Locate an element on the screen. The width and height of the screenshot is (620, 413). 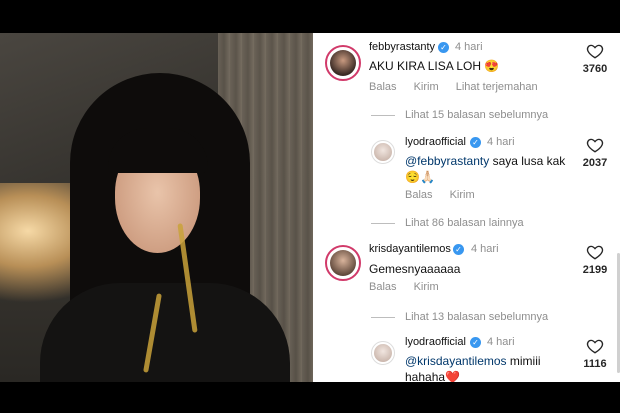
view-replies-label: Lihat 13 balasan sebelumnya is located at coordinates (477, 317).